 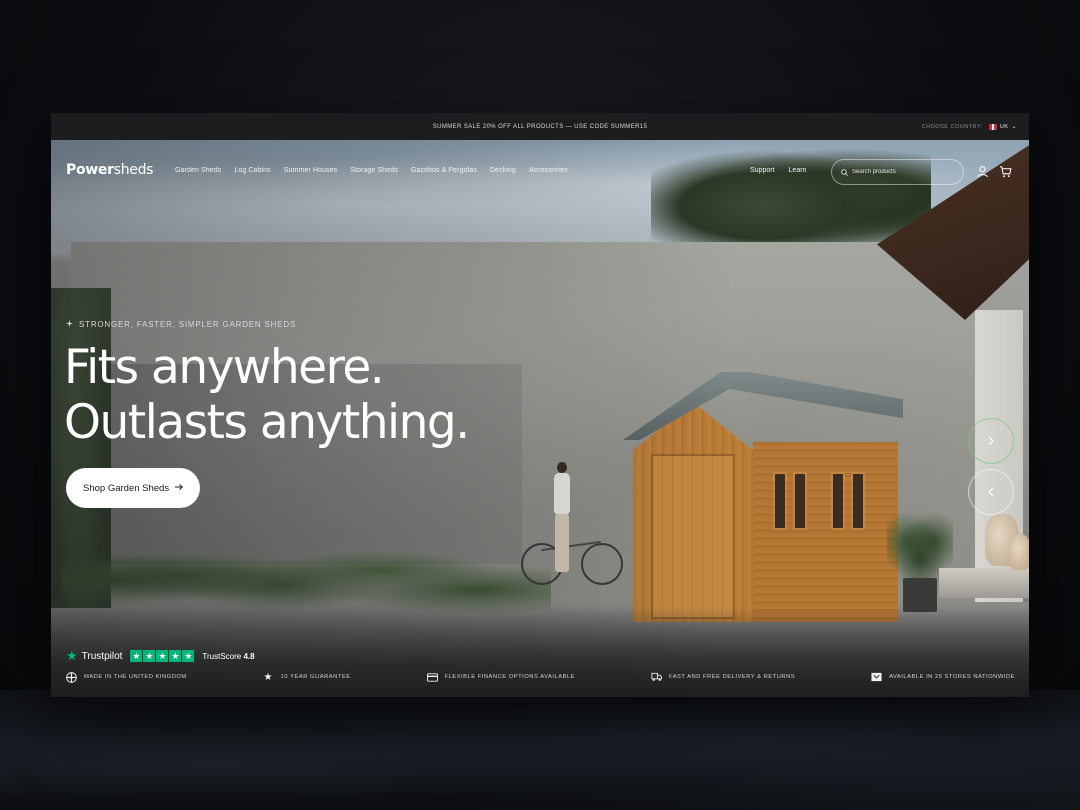 I want to click on powersheds-logo: Powersheds, so click(x=109, y=170).